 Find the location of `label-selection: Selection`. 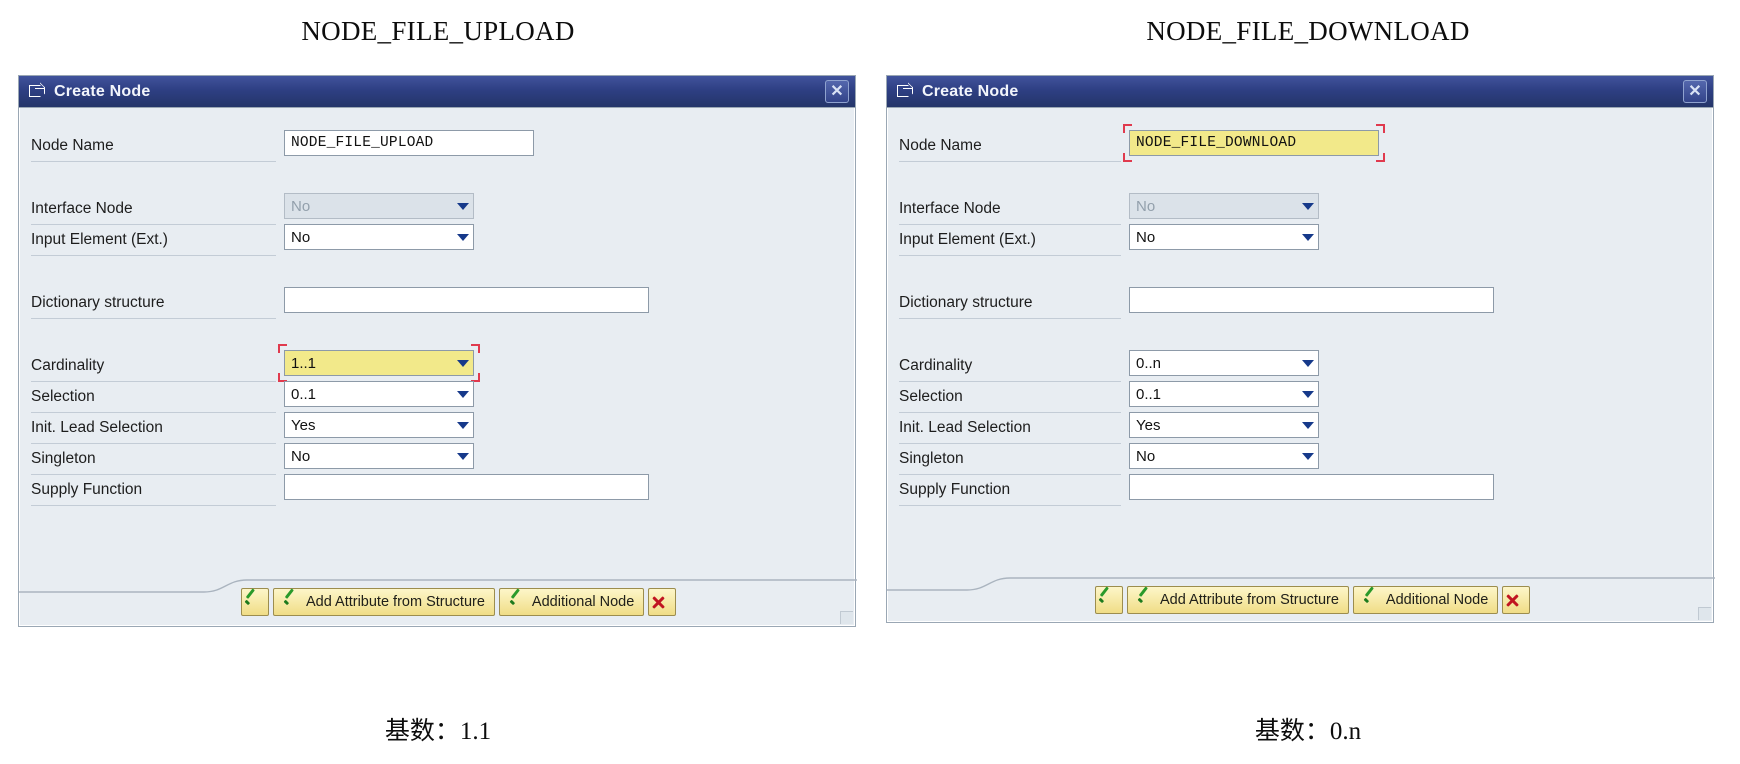

label-selection: Selection is located at coordinates (931, 396).